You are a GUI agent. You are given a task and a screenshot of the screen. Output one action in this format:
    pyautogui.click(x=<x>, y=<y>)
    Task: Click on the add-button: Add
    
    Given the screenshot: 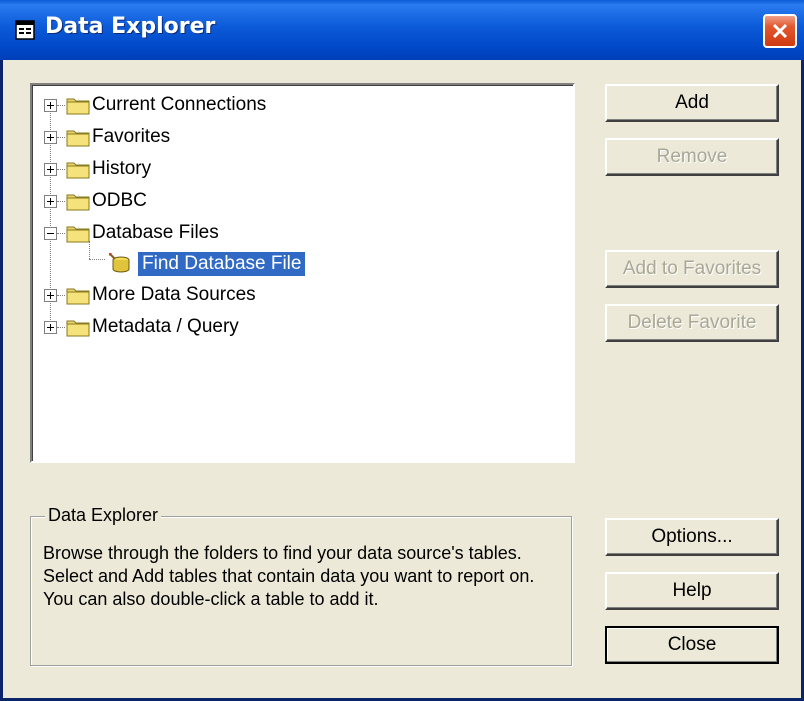 What is the action you would take?
    pyautogui.click(x=692, y=103)
    